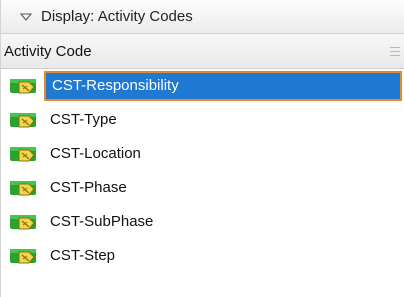 The height and width of the screenshot is (297, 404). What do you see at coordinates (202, 51) in the screenshot?
I see `activity-code-column-header: Activity Code` at bounding box center [202, 51].